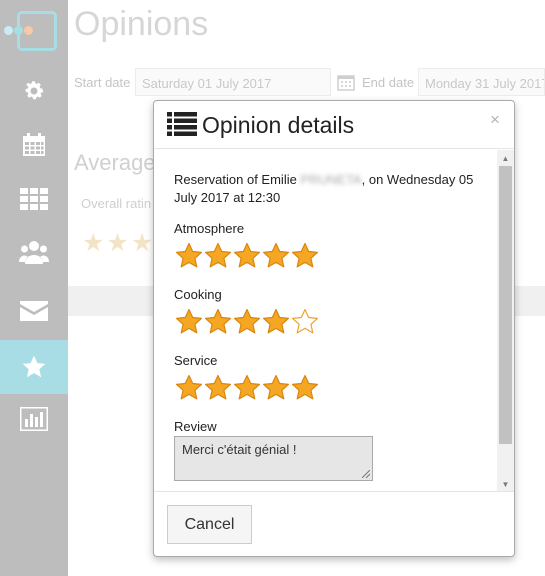 This screenshot has height=576, width=545. I want to click on dialog-title: Opinion details, so click(278, 125).